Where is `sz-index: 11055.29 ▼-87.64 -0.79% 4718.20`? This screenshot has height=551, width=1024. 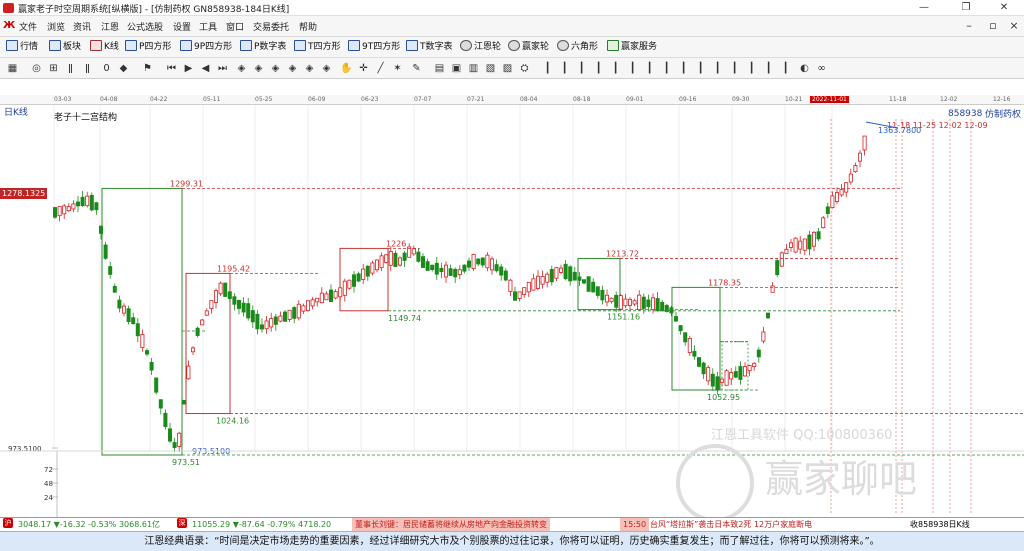
sz-index: 11055.29 ▼-87.64 -0.79% 4718.20 is located at coordinates (261, 524).